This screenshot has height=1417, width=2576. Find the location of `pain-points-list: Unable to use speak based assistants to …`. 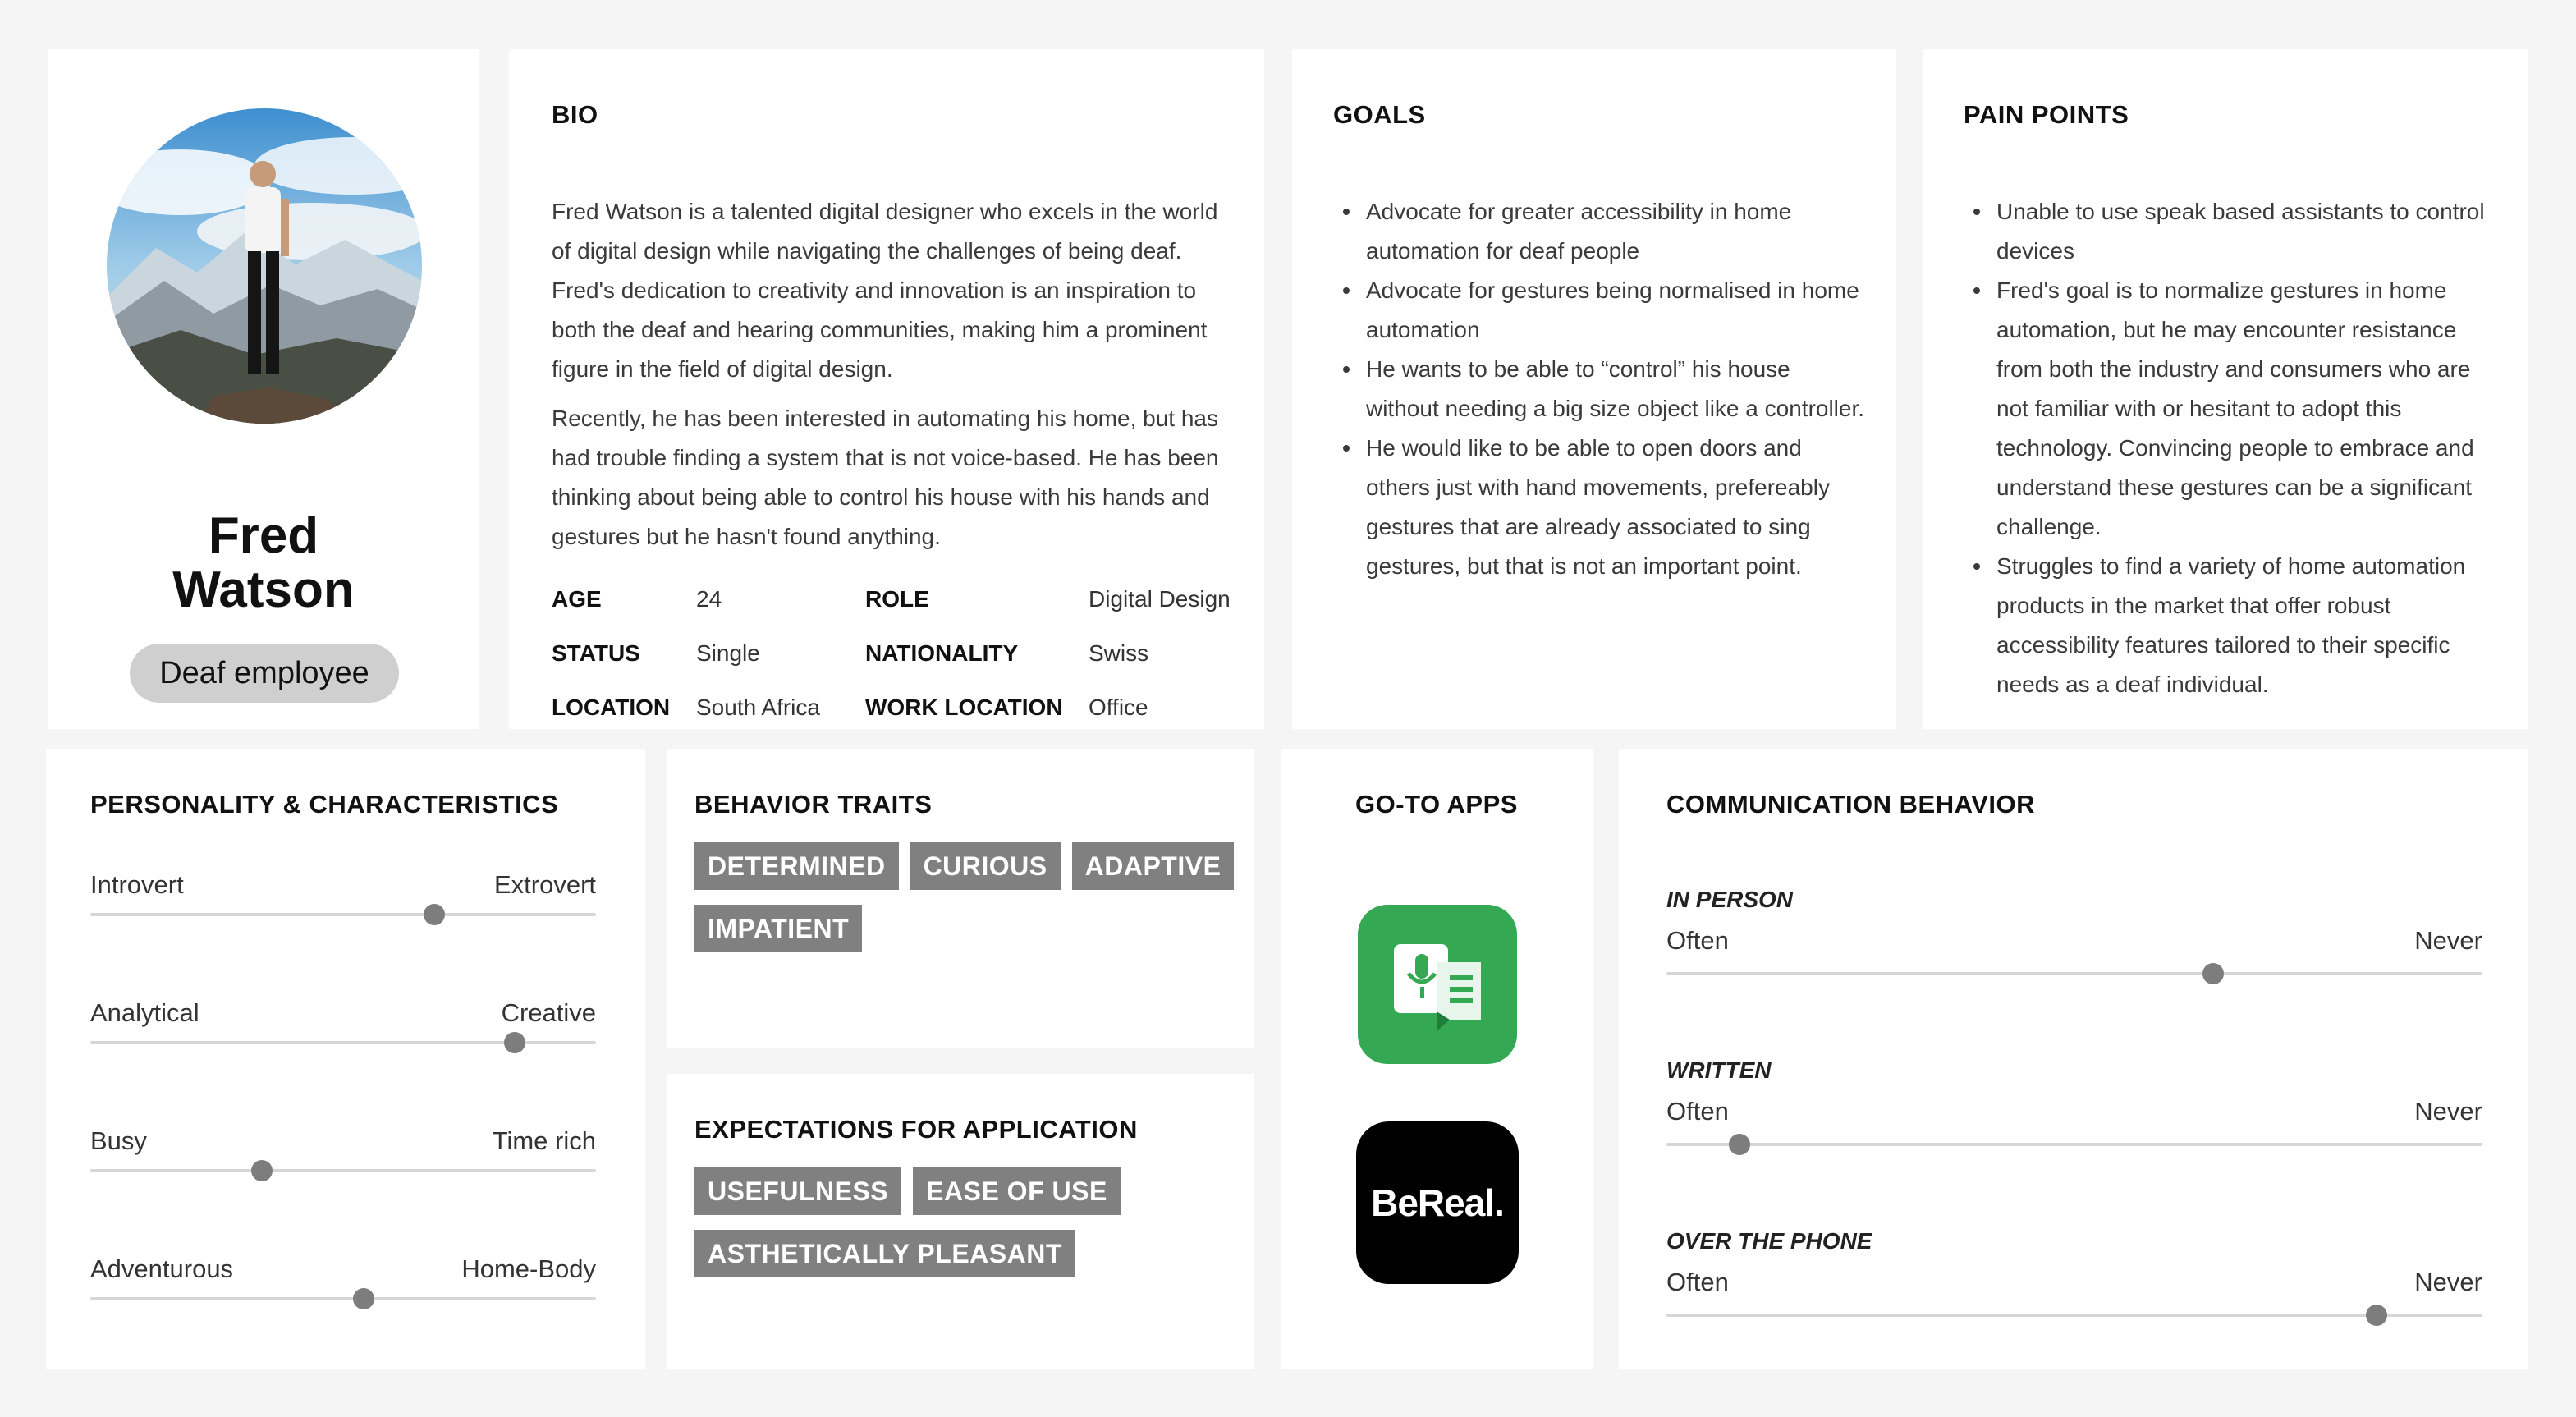

pain-points-list: Unable to use speak based assistants to … is located at coordinates (2234, 448).